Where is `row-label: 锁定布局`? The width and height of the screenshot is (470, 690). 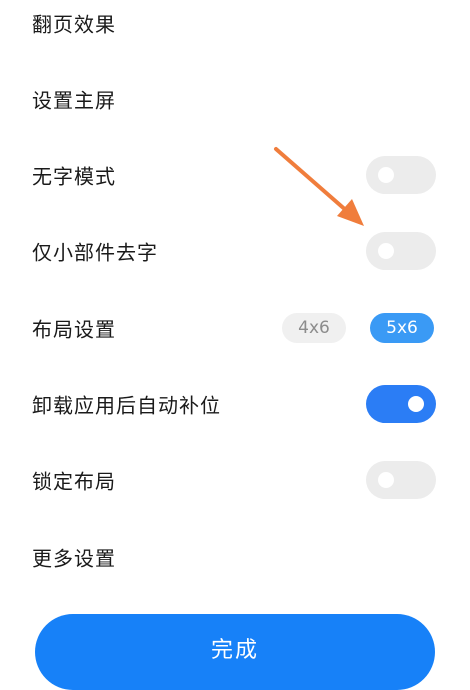 row-label: 锁定布局 is located at coordinates (74, 481).